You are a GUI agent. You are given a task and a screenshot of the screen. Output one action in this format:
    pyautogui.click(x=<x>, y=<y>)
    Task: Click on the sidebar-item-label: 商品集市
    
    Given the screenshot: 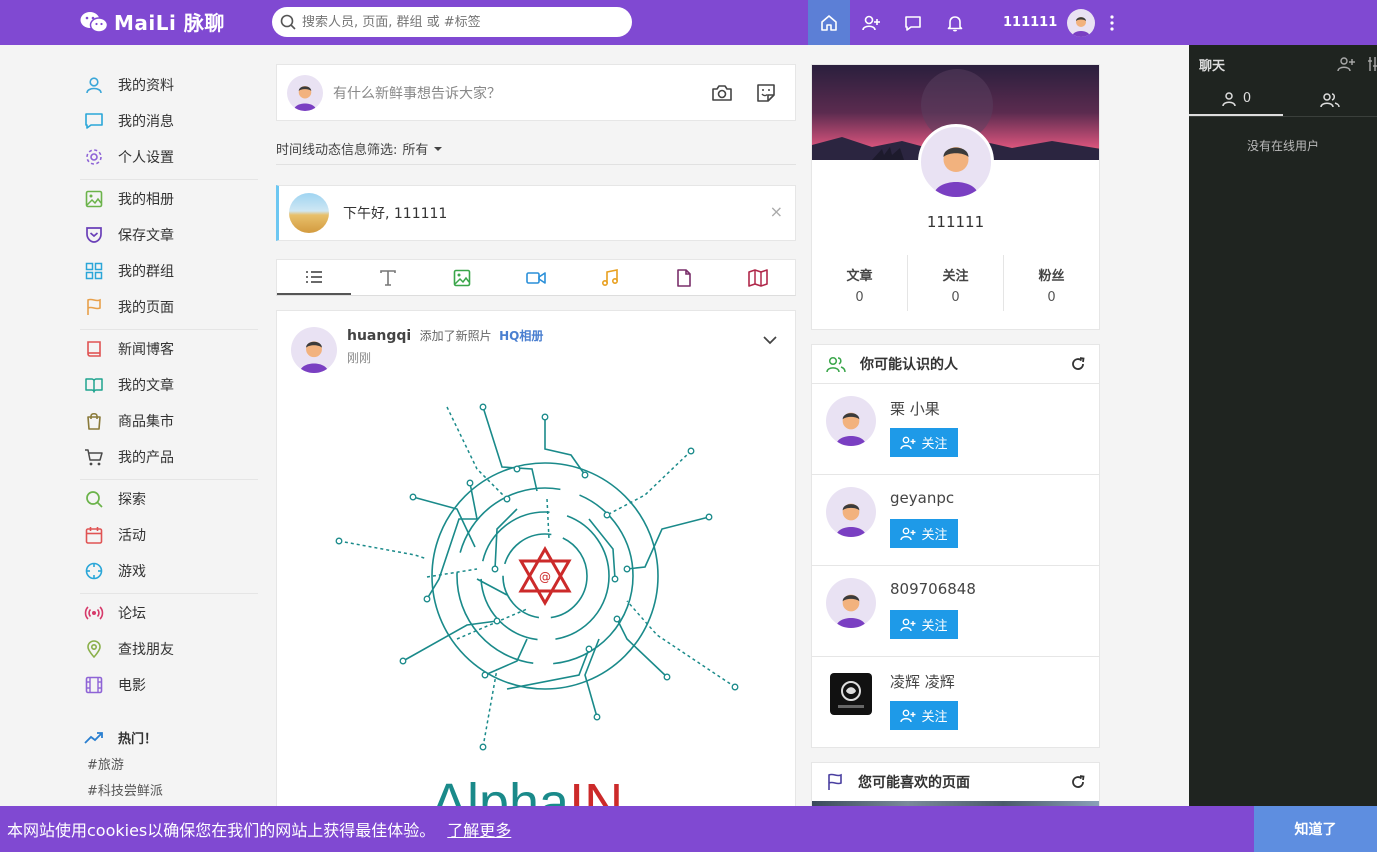 What is the action you would take?
    pyautogui.click(x=146, y=422)
    